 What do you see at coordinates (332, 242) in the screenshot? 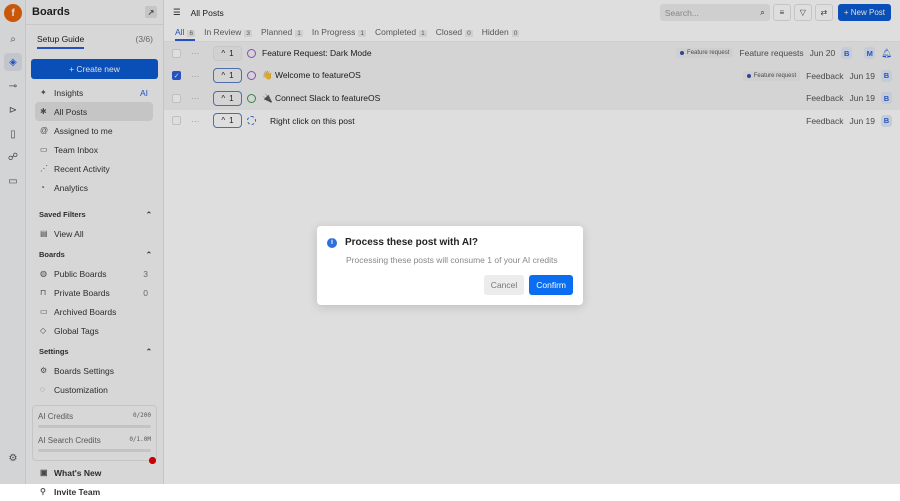
I see `info-icon: i` at bounding box center [332, 242].